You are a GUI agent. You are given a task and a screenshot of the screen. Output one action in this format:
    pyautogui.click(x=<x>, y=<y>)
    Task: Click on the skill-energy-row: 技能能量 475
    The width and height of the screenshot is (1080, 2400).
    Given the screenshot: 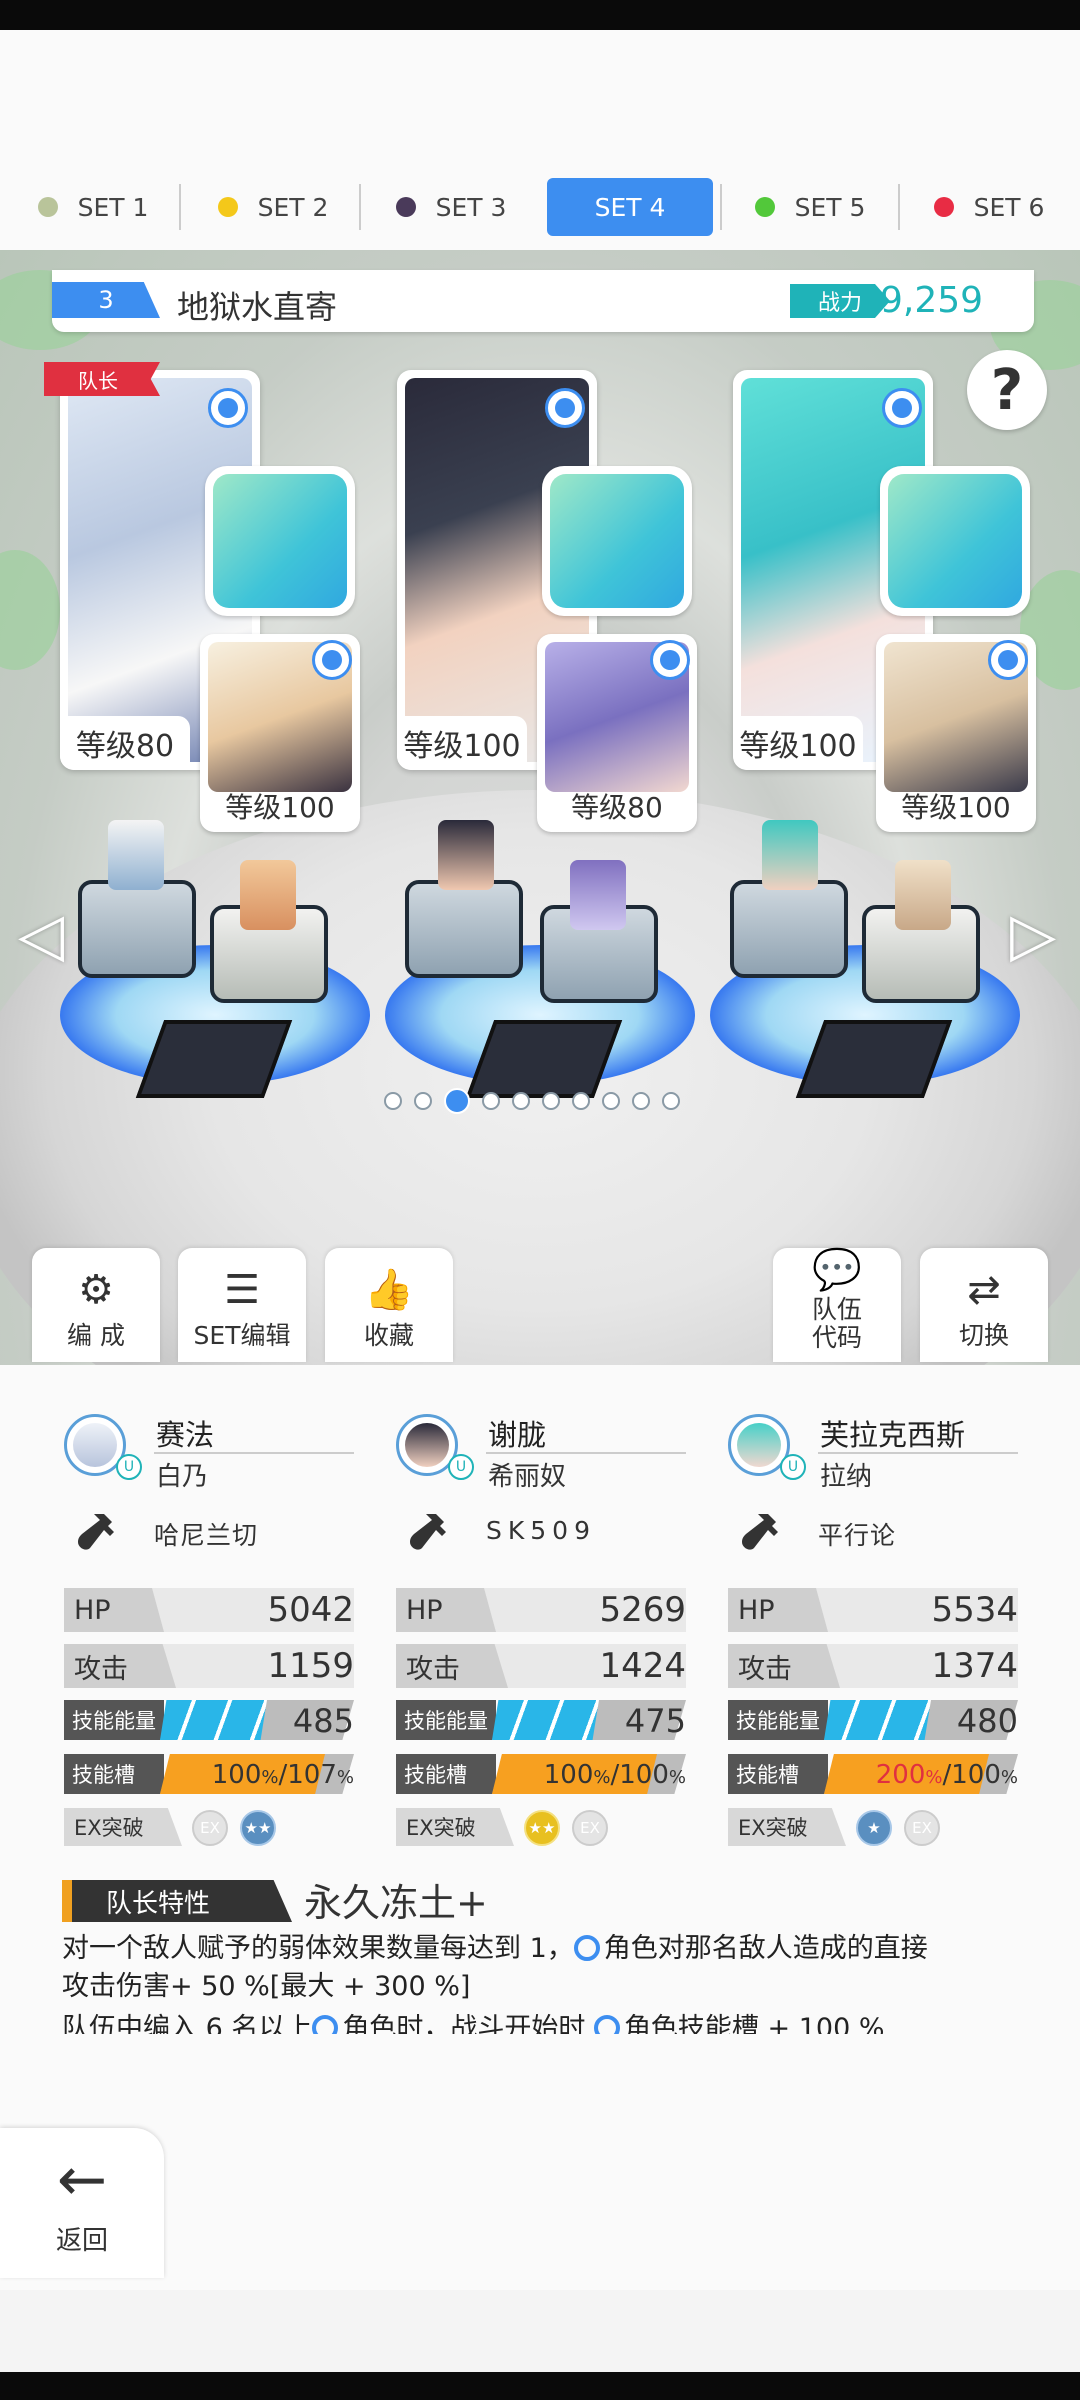 What is the action you would take?
    pyautogui.click(x=541, y=1722)
    